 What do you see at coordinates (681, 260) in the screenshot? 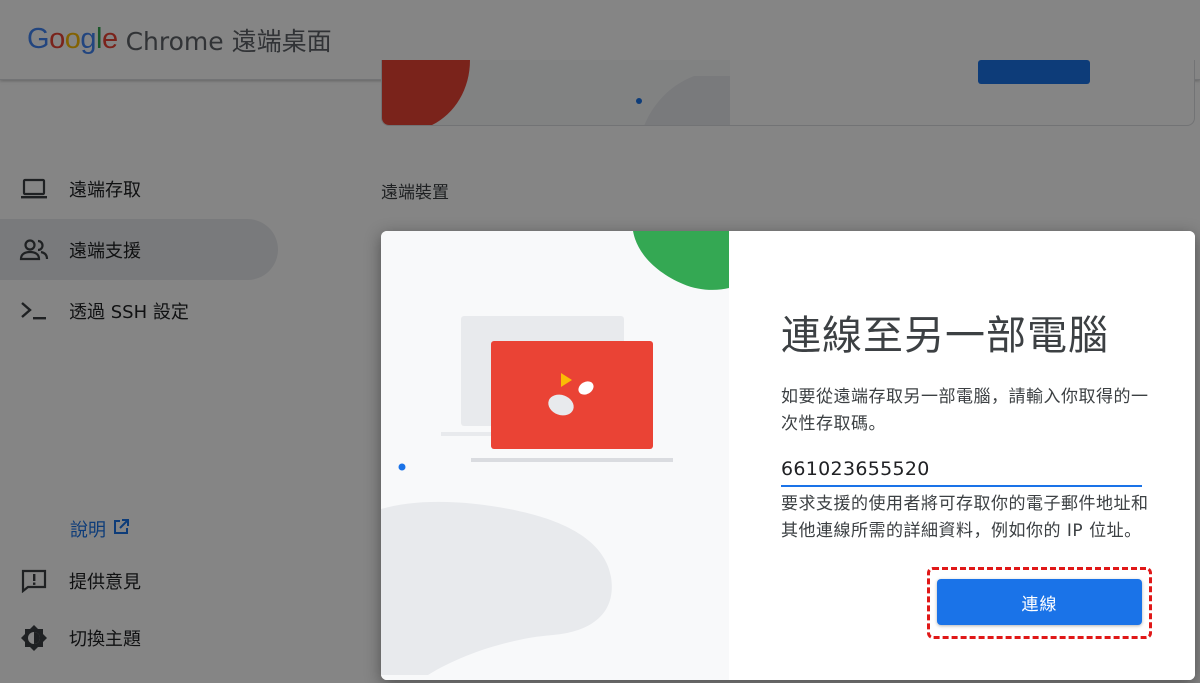
I see `green-blob` at bounding box center [681, 260].